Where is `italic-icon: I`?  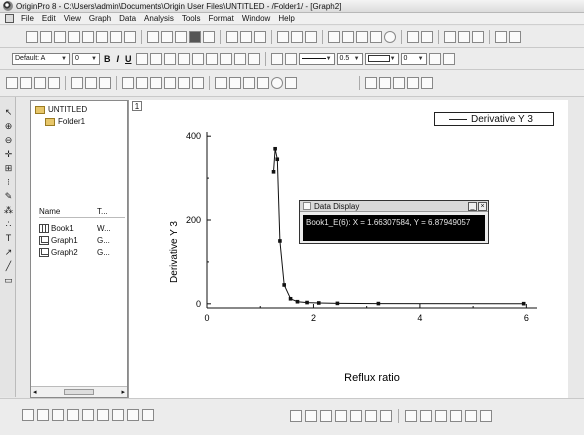
italic-icon: I is located at coordinates (118, 59).